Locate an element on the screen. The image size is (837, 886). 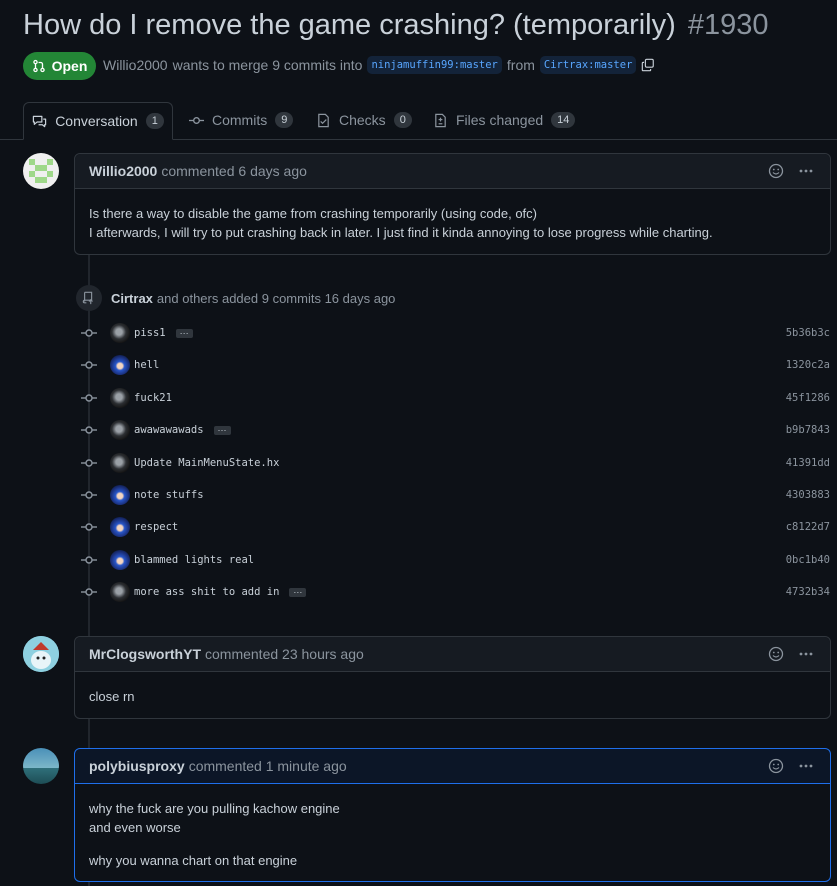
tab-conversation: Conversation 1 is located at coordinates (98, 121).